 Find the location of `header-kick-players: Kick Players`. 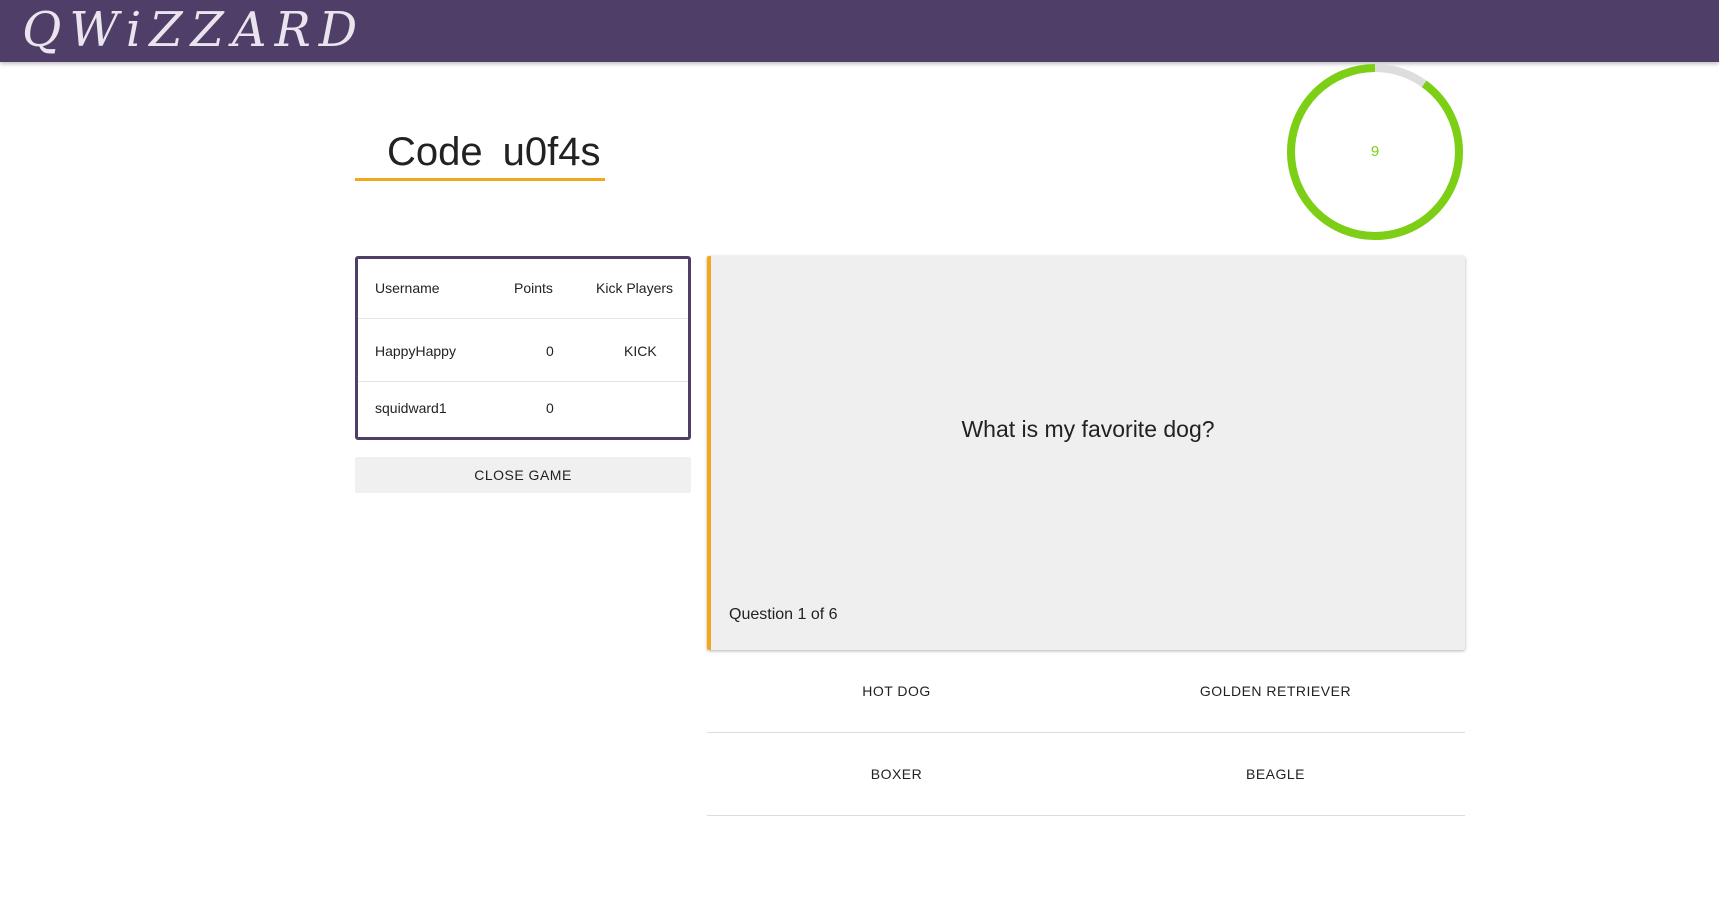

header-kick-players: Kick Players is located at coordinates (635, 288).